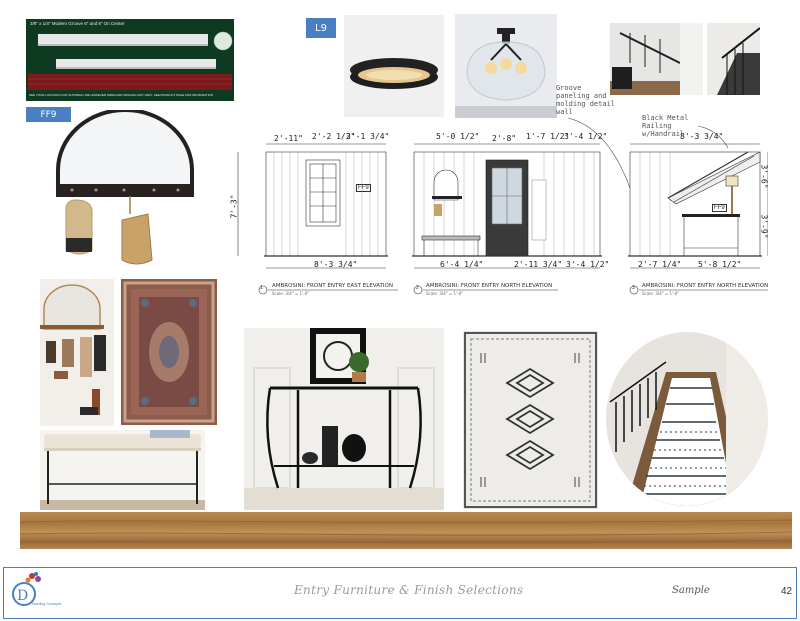 The image size is (800, 621). Describe the element at coordinates (169, 352) in the screenshot. I see `persian-rug-photo` at that location.